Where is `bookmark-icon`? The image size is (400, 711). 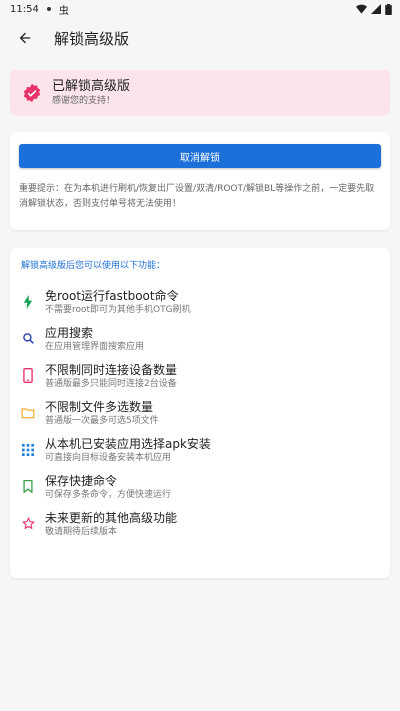 bookmark-icon is located at coordinates (28, 487).